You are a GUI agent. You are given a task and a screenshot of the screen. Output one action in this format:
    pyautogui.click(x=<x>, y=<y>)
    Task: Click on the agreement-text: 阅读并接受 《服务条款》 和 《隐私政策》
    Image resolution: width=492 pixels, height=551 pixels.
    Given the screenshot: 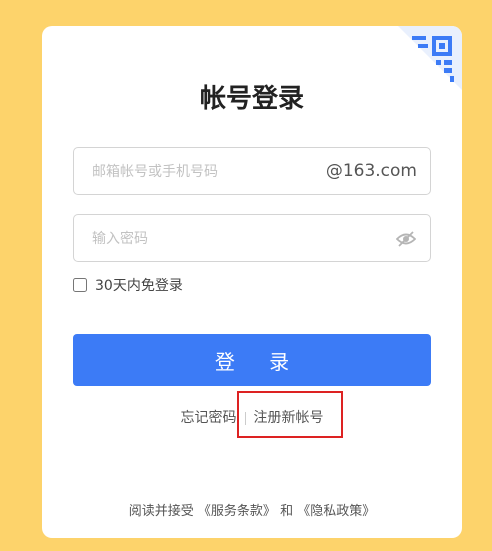 What is the action you would take?
    pyautogui.click(x=252, y=509)
    